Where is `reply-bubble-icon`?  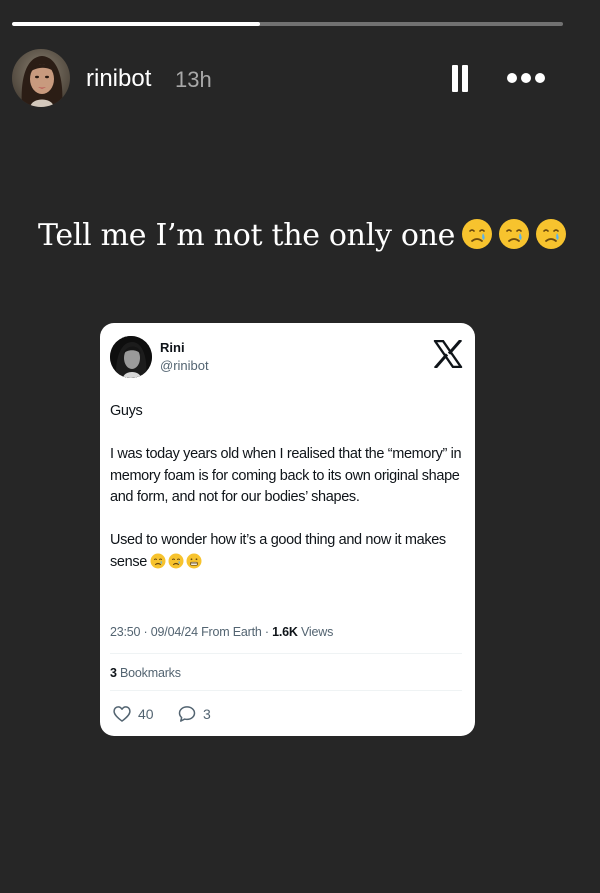
reply-bubble-icon is located at coordinates (187, 714).